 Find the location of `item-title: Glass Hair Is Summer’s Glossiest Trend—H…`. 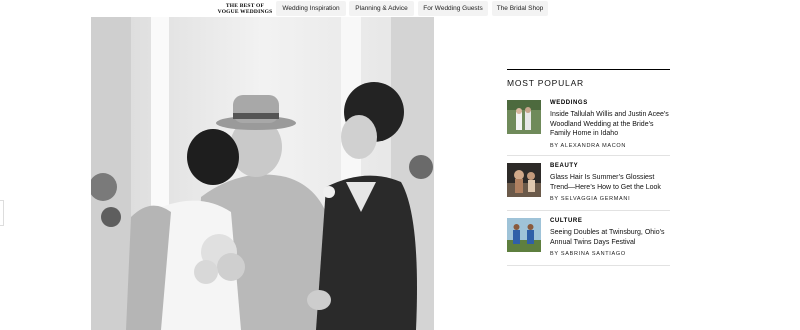

item-title: Glass Hair Is Summer’s Glossiest Trend—H… is located at coordinates (610, 182).